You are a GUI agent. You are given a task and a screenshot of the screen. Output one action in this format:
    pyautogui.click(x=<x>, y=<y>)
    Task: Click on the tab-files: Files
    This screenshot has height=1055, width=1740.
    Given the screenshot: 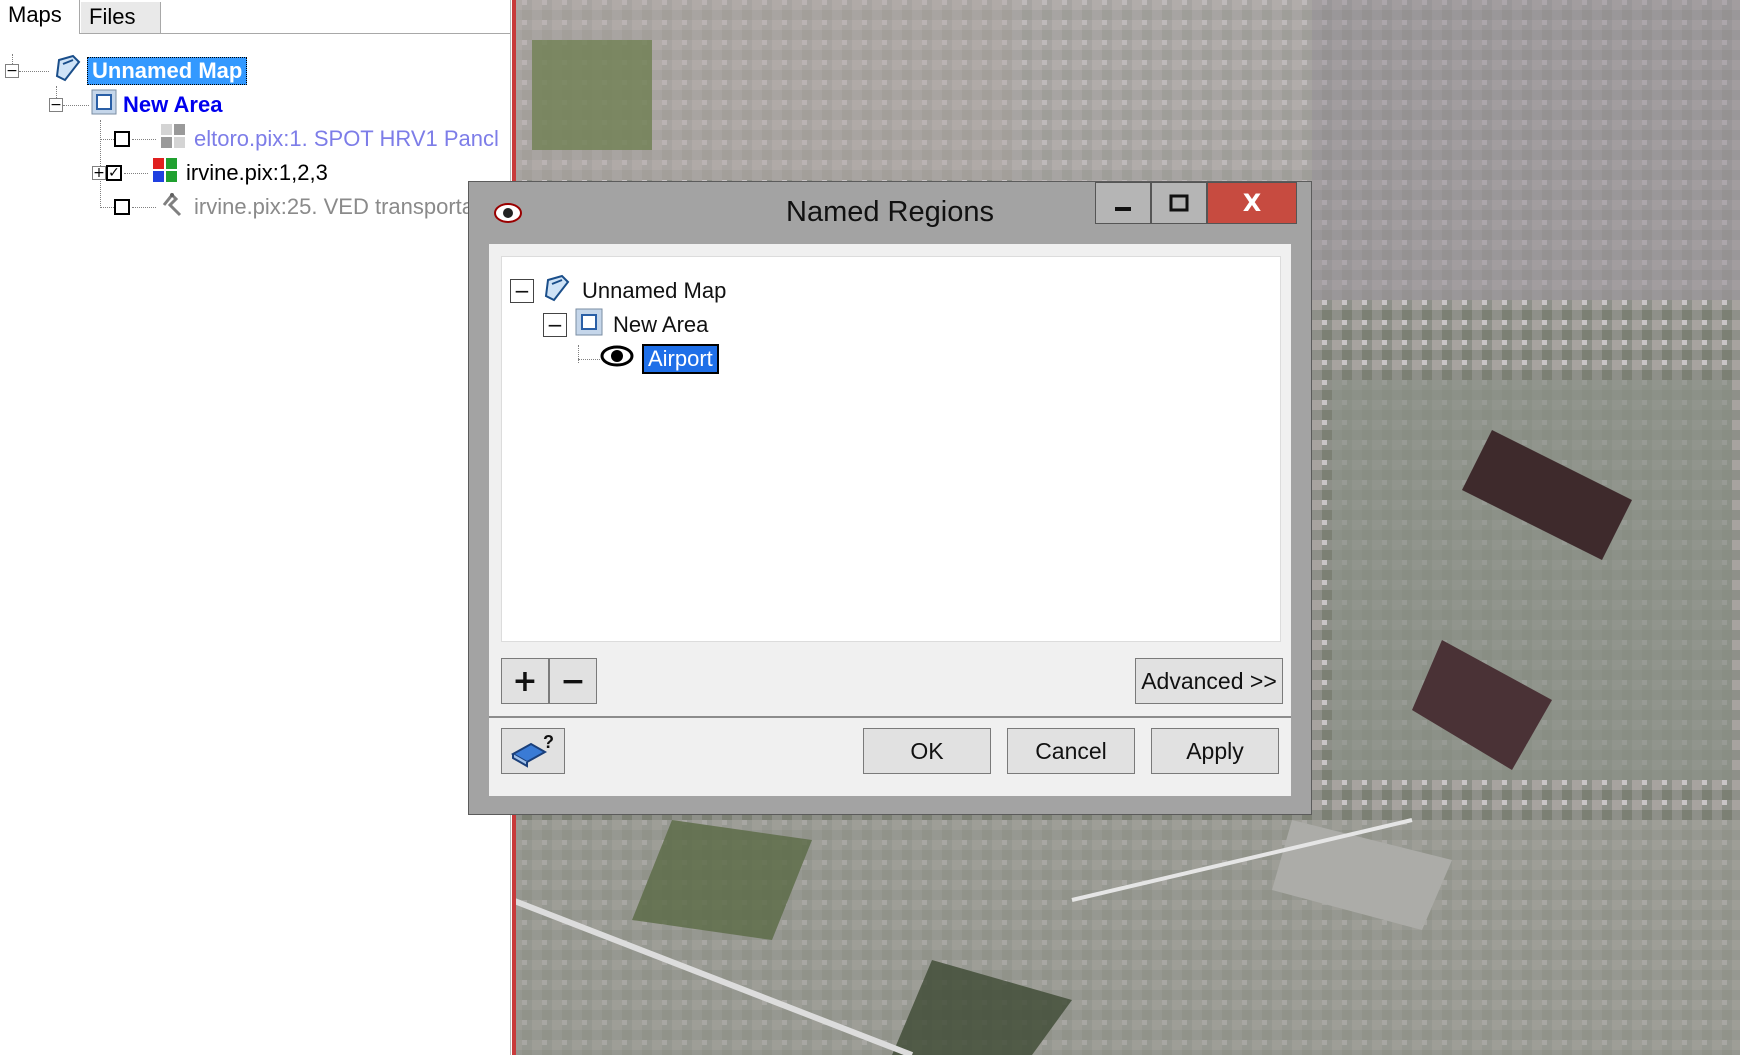 What is the action you would take?
    pyautogui.click(x=121, y=17)
    